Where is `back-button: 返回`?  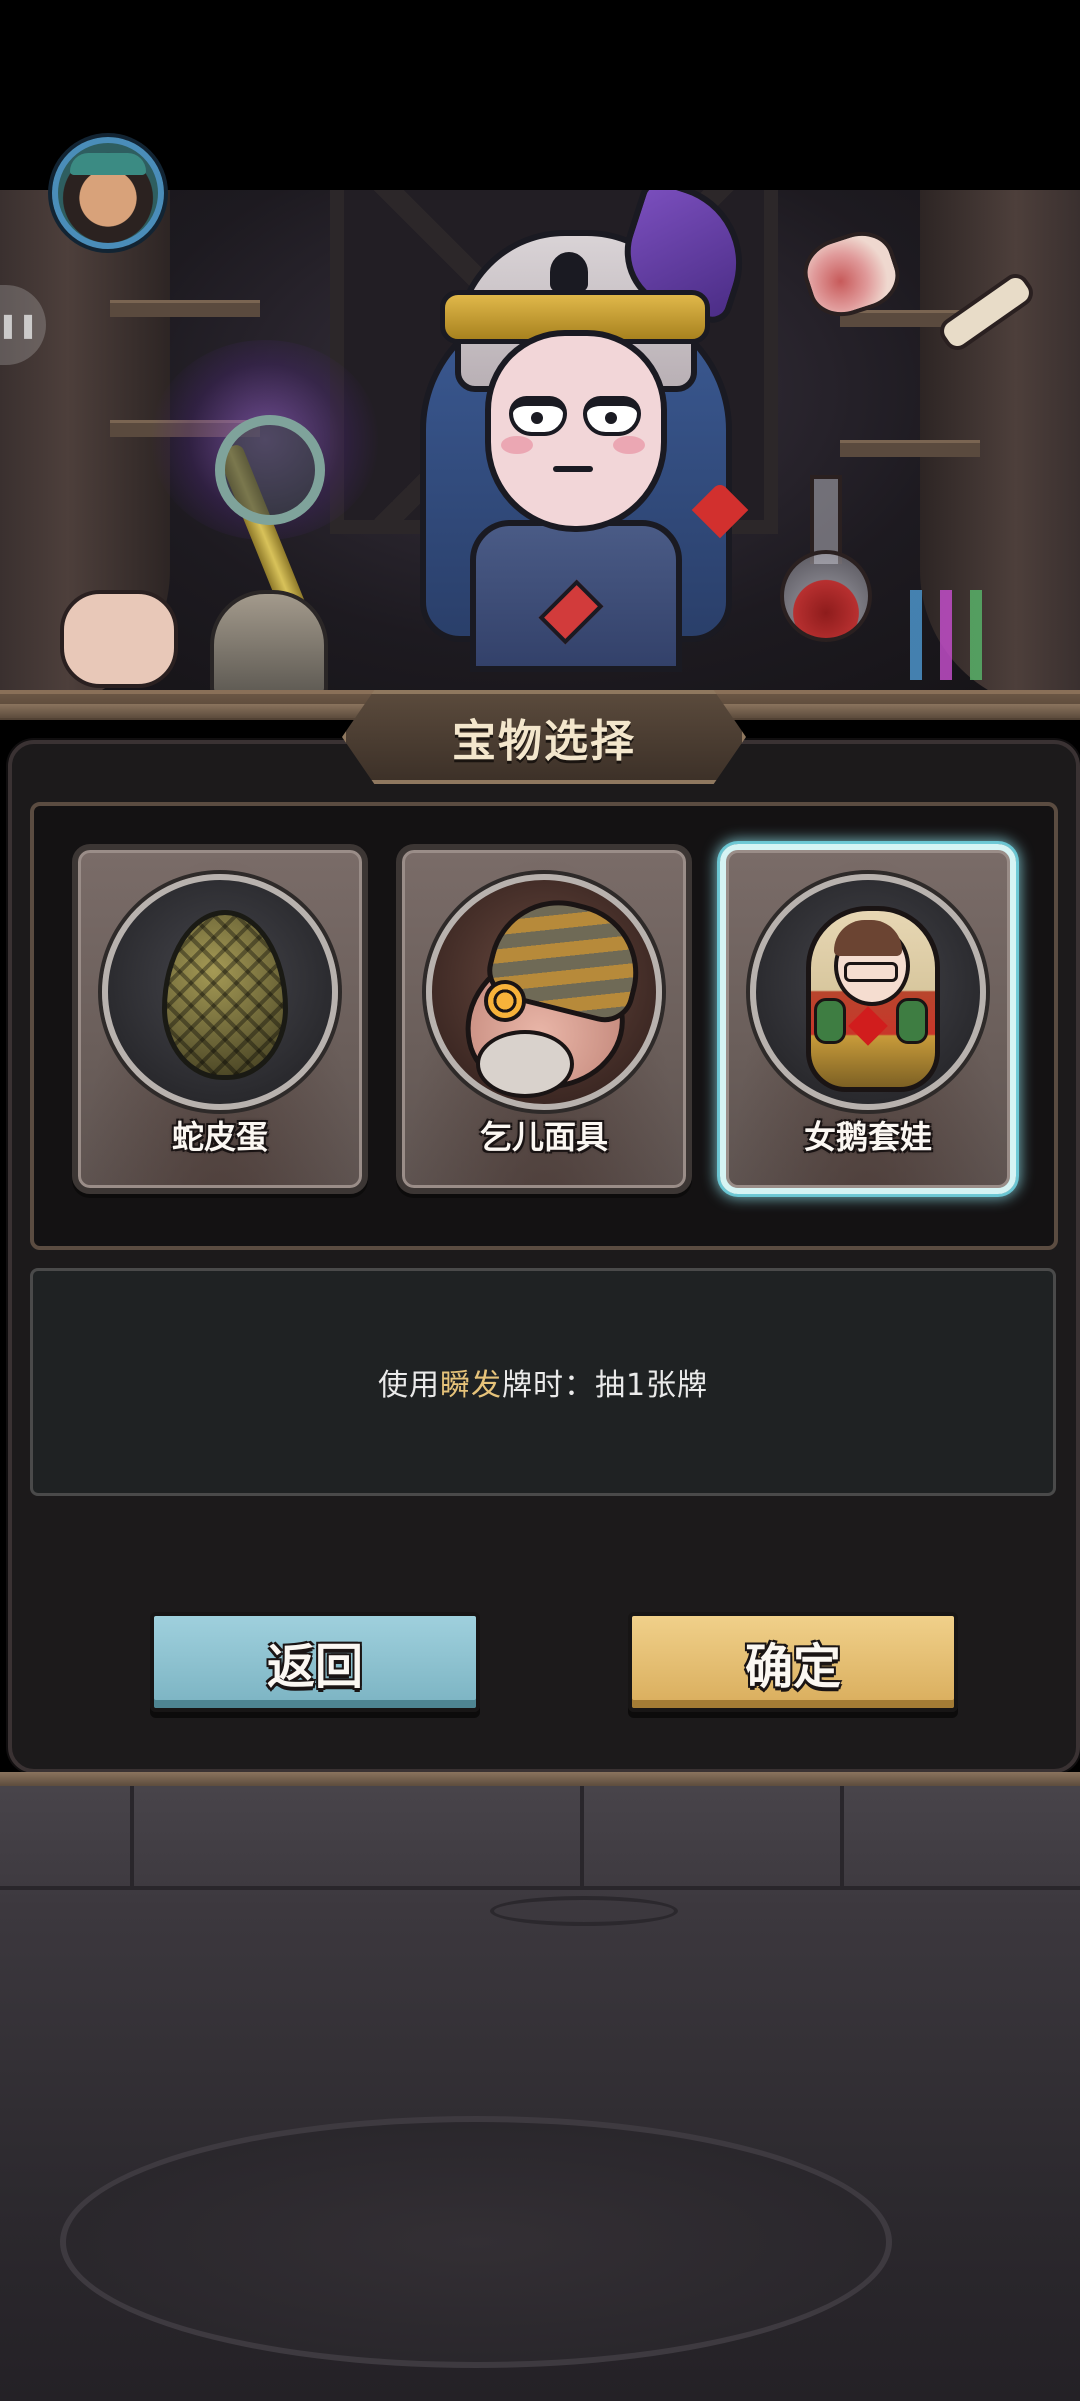
back-button: 返回 is located at coordinates (315, 1662).